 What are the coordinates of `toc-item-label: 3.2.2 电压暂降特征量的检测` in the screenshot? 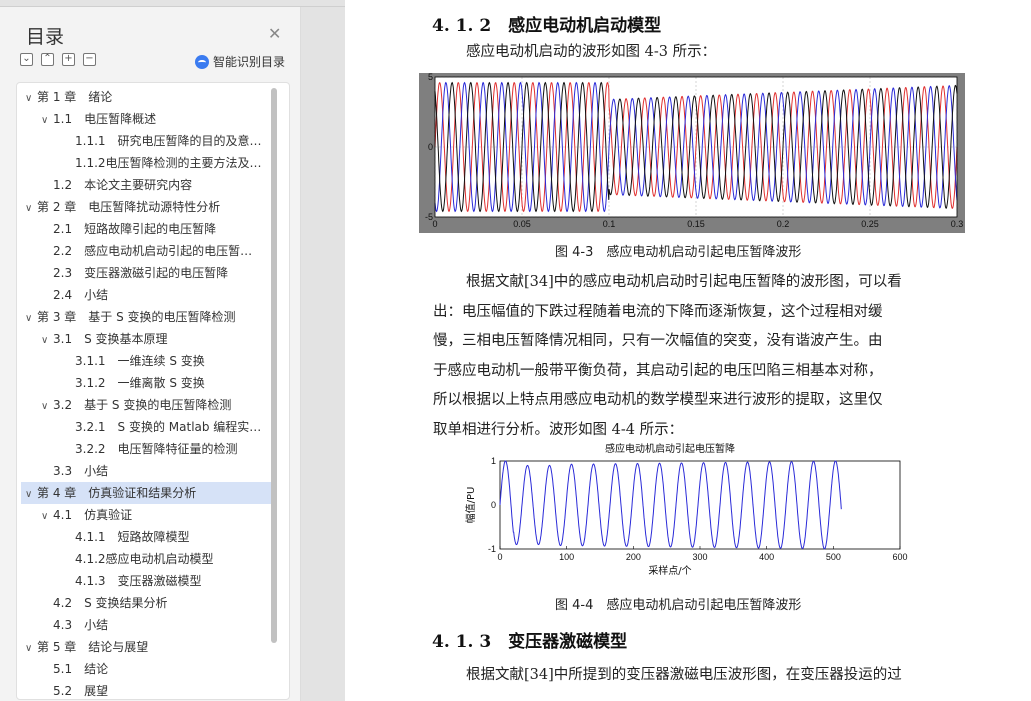 It's located at (156, 449).